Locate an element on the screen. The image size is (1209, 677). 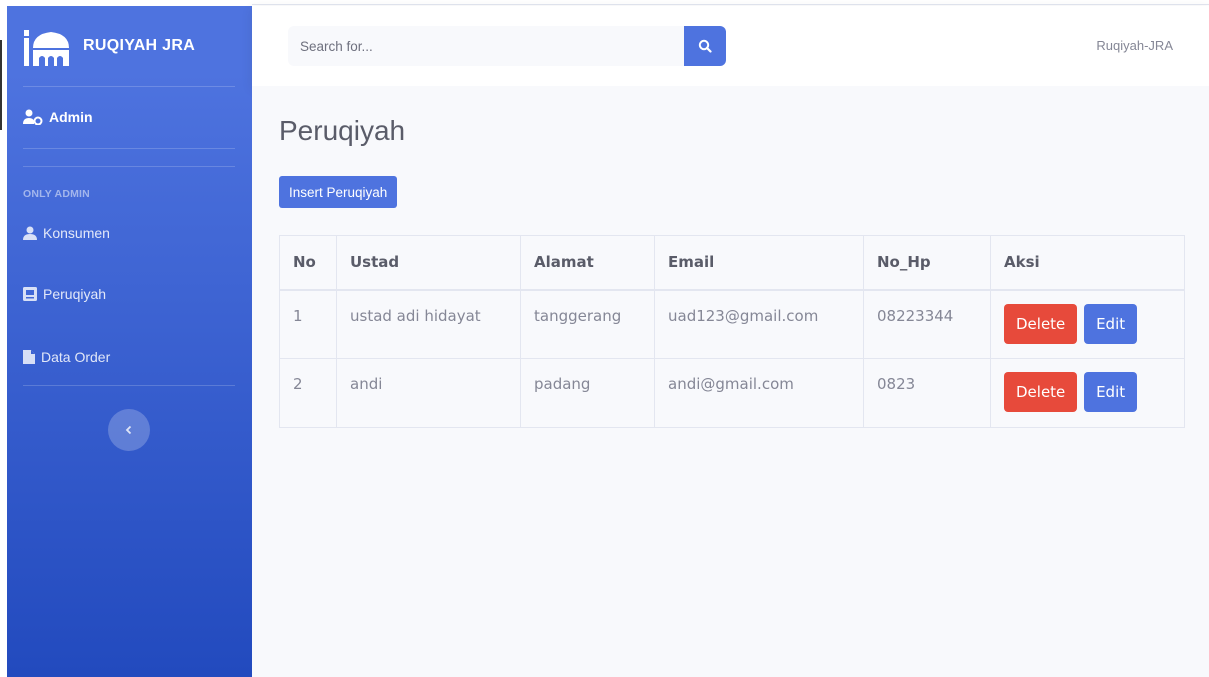
sidebar-heading: ONLY ADMIN is located at coordinates (56, 194).